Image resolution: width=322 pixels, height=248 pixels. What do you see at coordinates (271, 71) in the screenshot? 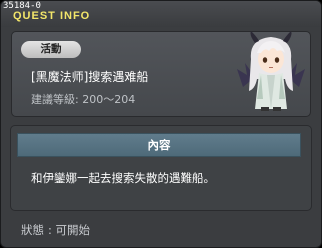
I see `npc-portrait` at bounding box center [271, 71].